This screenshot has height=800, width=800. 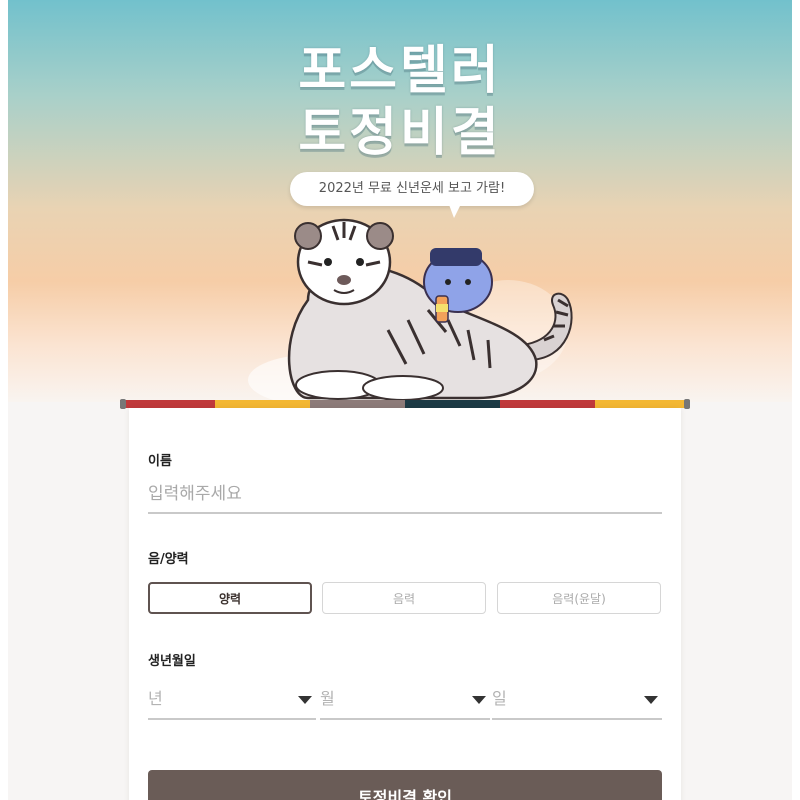 I want to click on tiger-illustration, so click(x=410, y=310).